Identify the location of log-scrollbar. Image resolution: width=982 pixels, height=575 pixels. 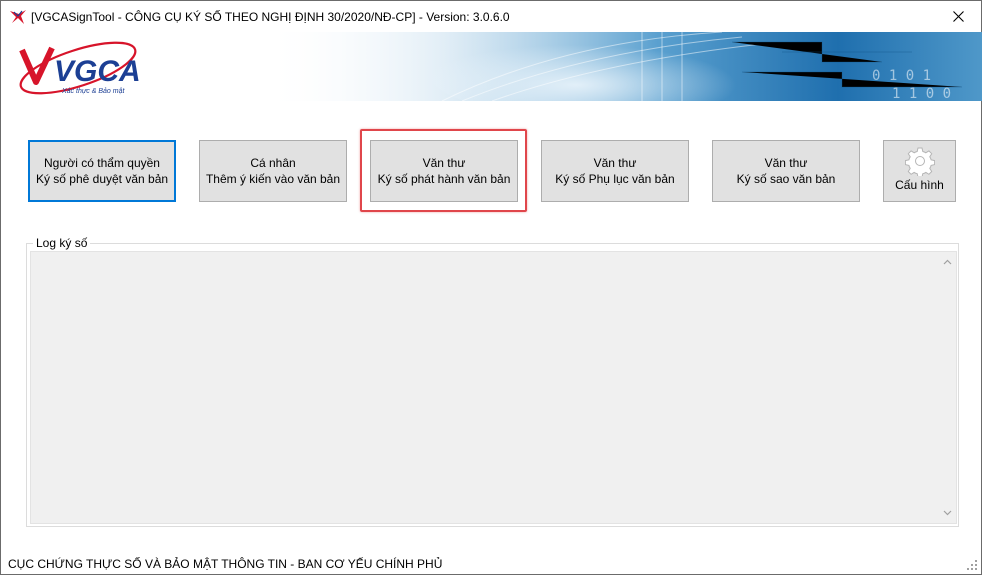
(947, 387).